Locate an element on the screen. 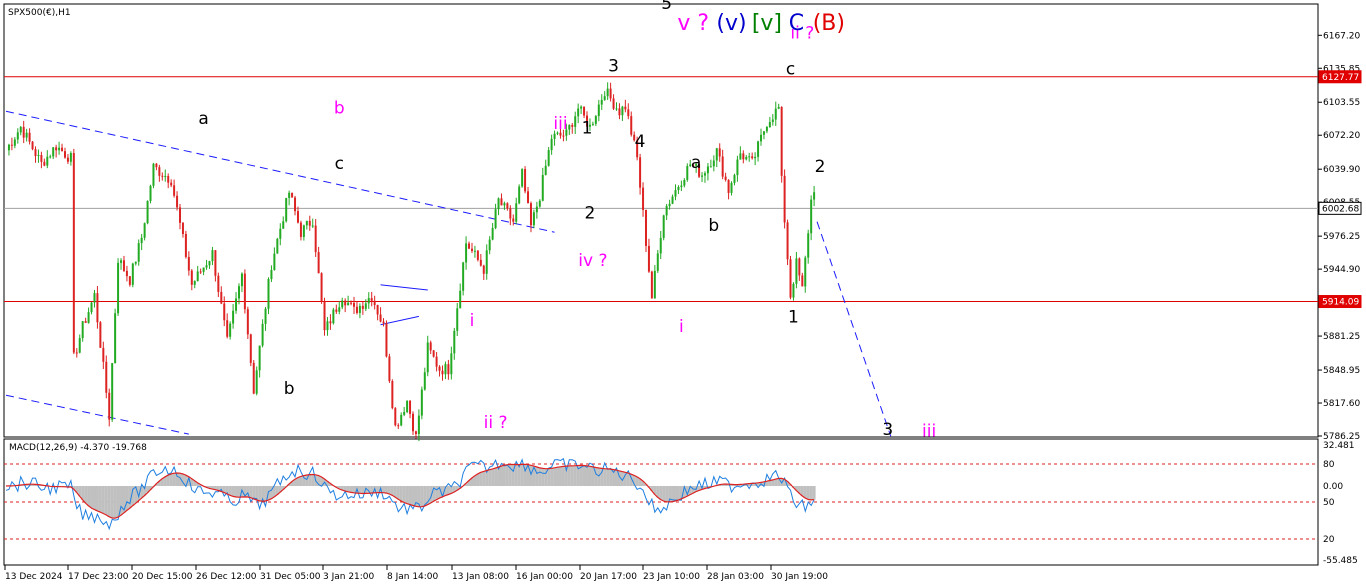 The image size is (1366, 588). degree-label: (v) is located at coordinates (731, 23).